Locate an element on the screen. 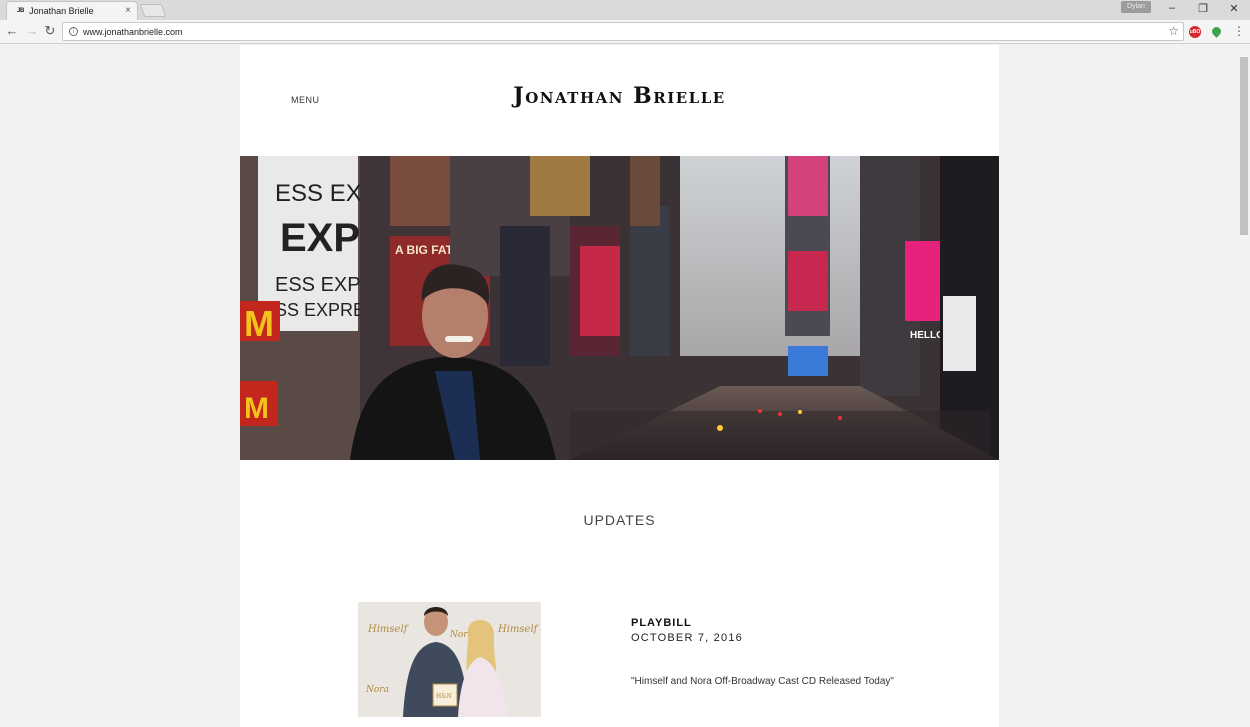  location-pin-icon is located at coordinates (1216, 31).